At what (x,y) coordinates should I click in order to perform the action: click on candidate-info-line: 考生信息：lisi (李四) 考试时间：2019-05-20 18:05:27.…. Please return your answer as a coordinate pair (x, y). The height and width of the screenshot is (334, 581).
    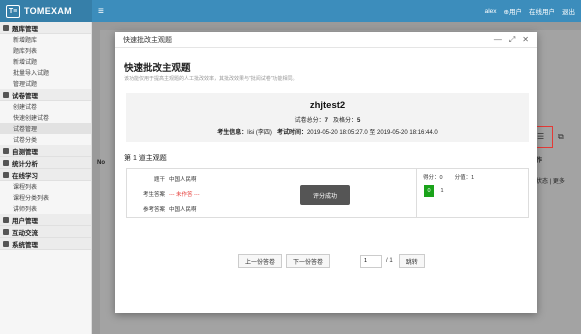
    Looking at the image, I should click on (327, 131).